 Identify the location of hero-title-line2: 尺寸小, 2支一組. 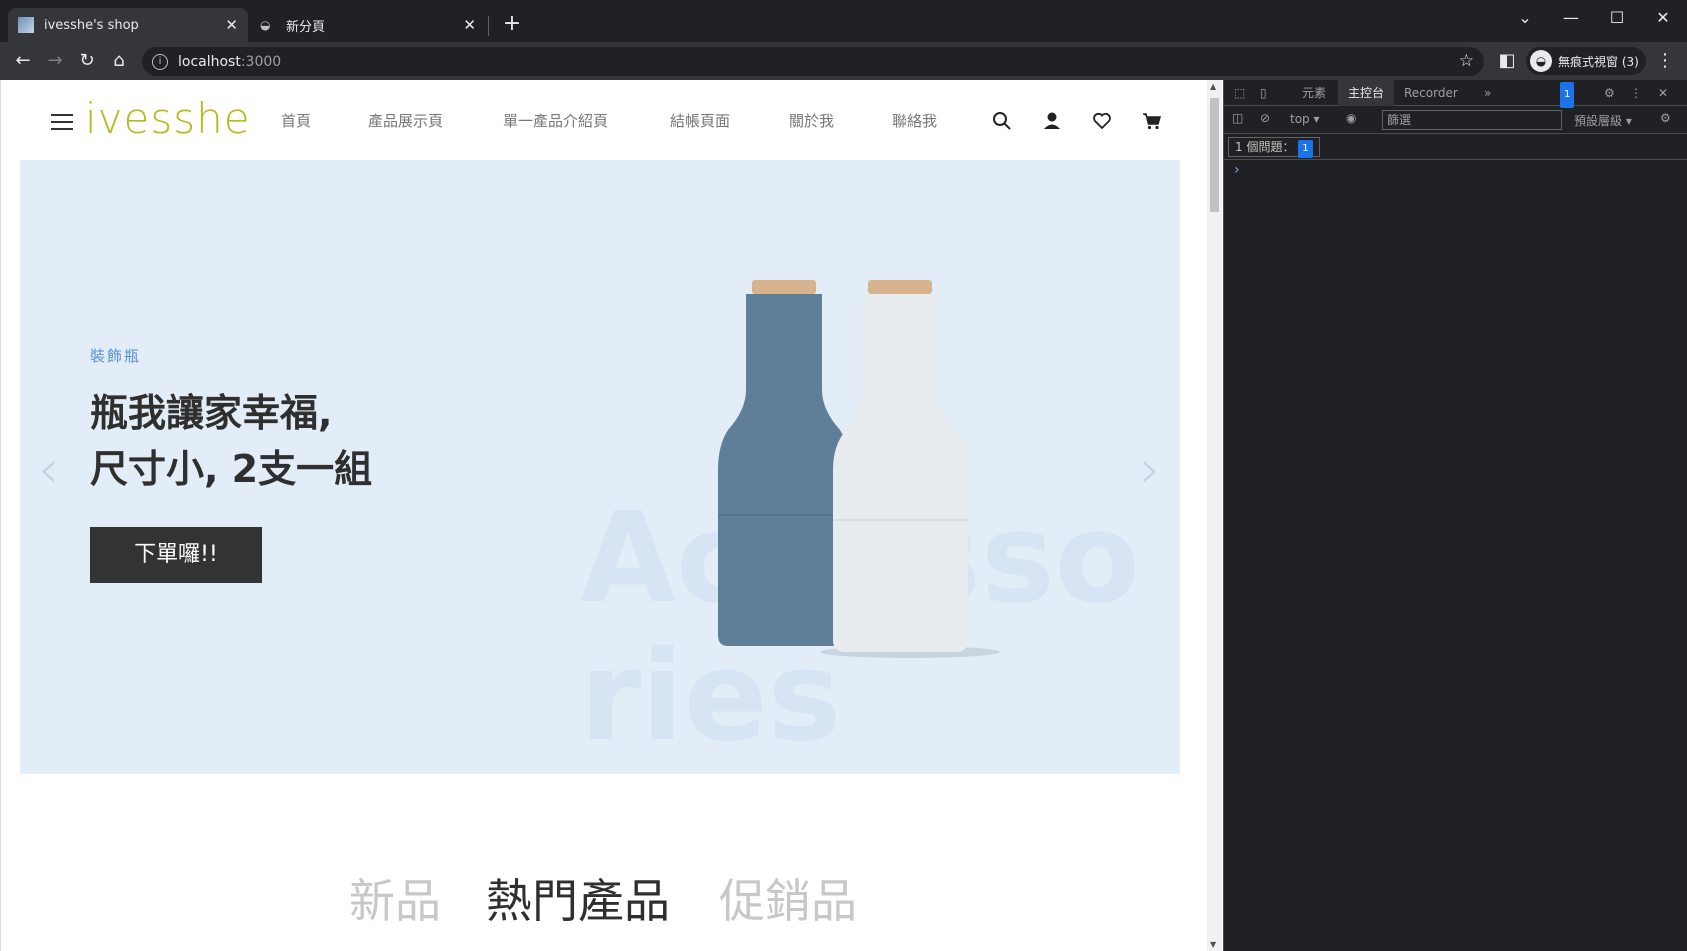
(231, 469).